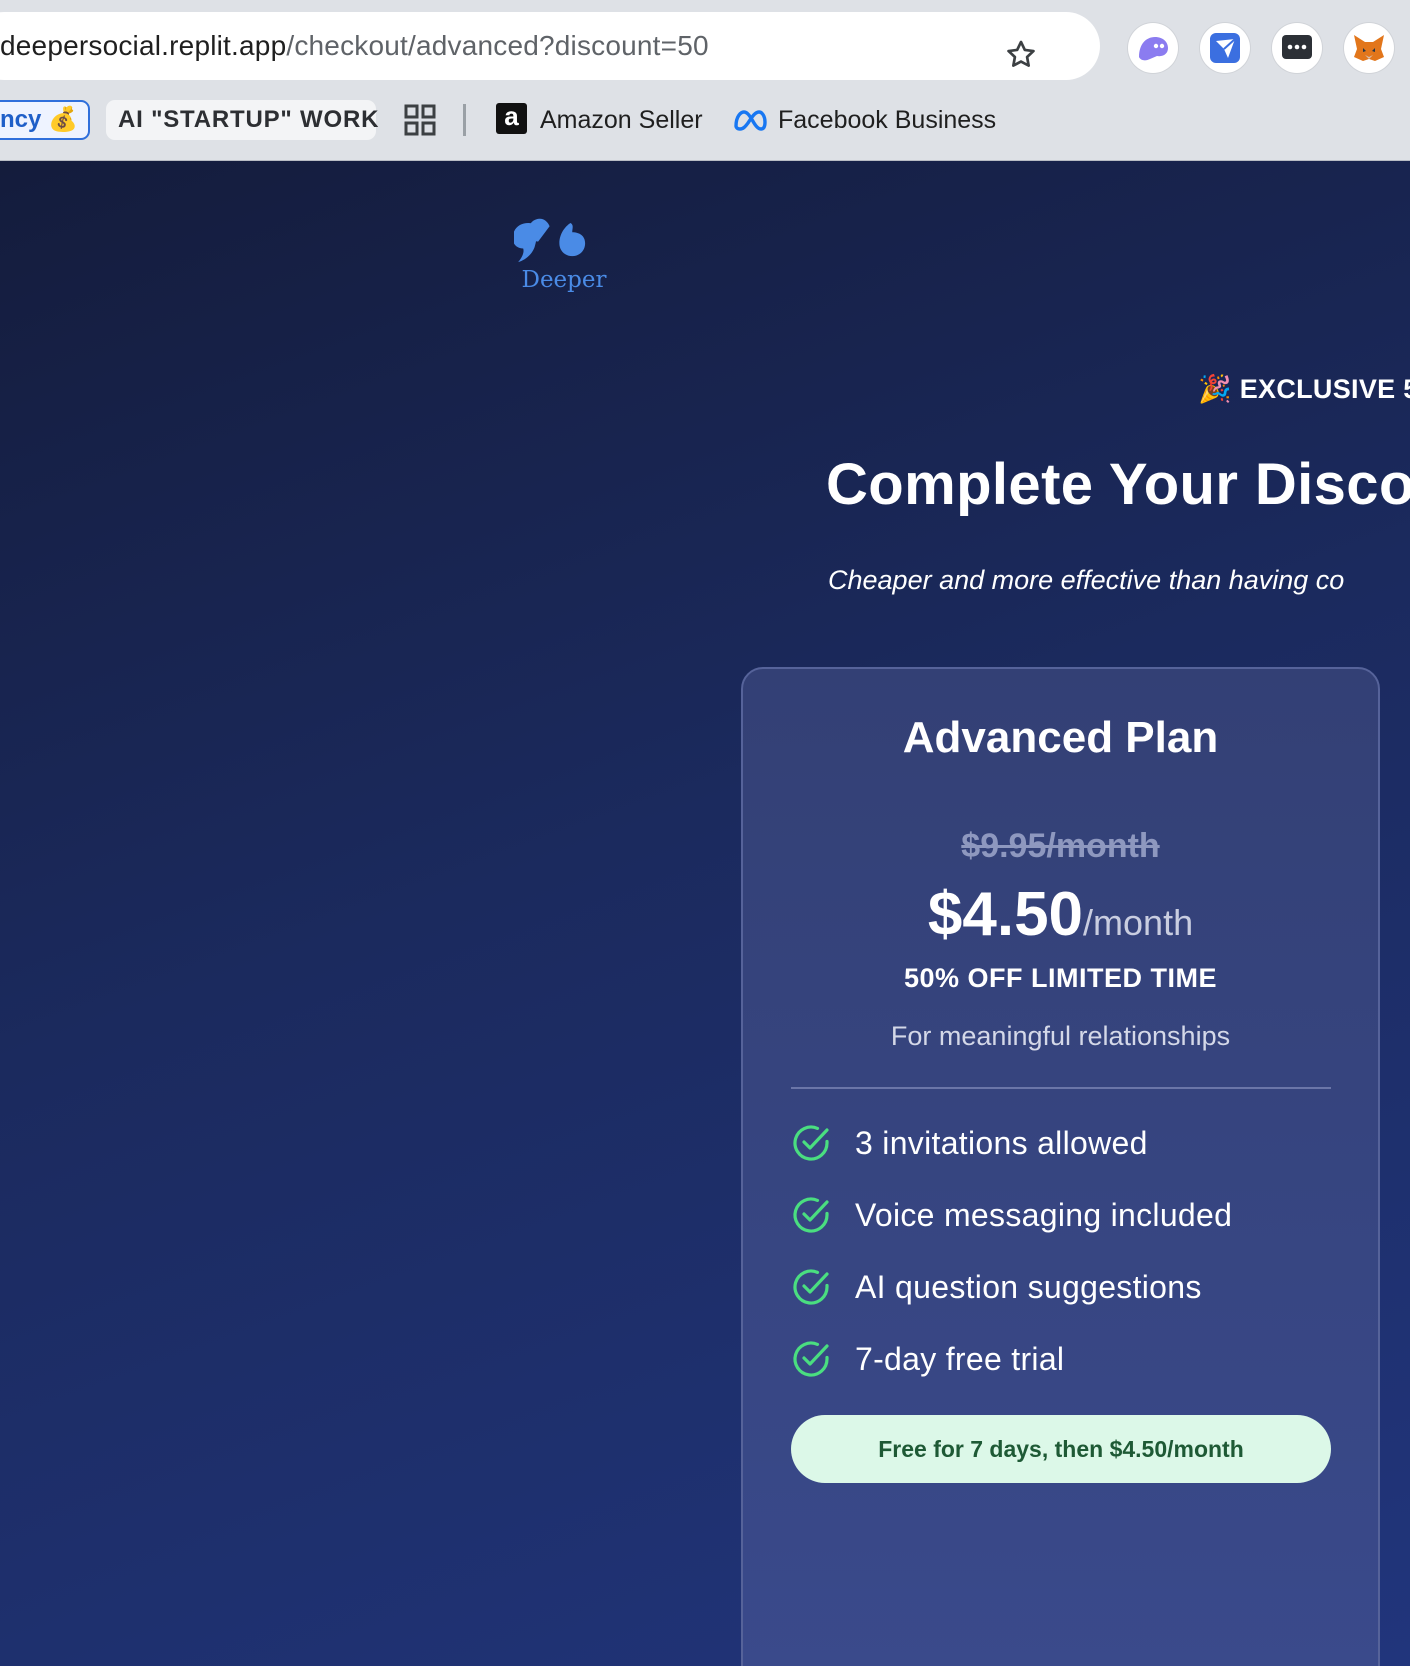 This screenshot has height=1666, width=1410. Describe the element at coordinates (1060, 846) in the screenshot. I see `original-price: $9.95/month` at that location.